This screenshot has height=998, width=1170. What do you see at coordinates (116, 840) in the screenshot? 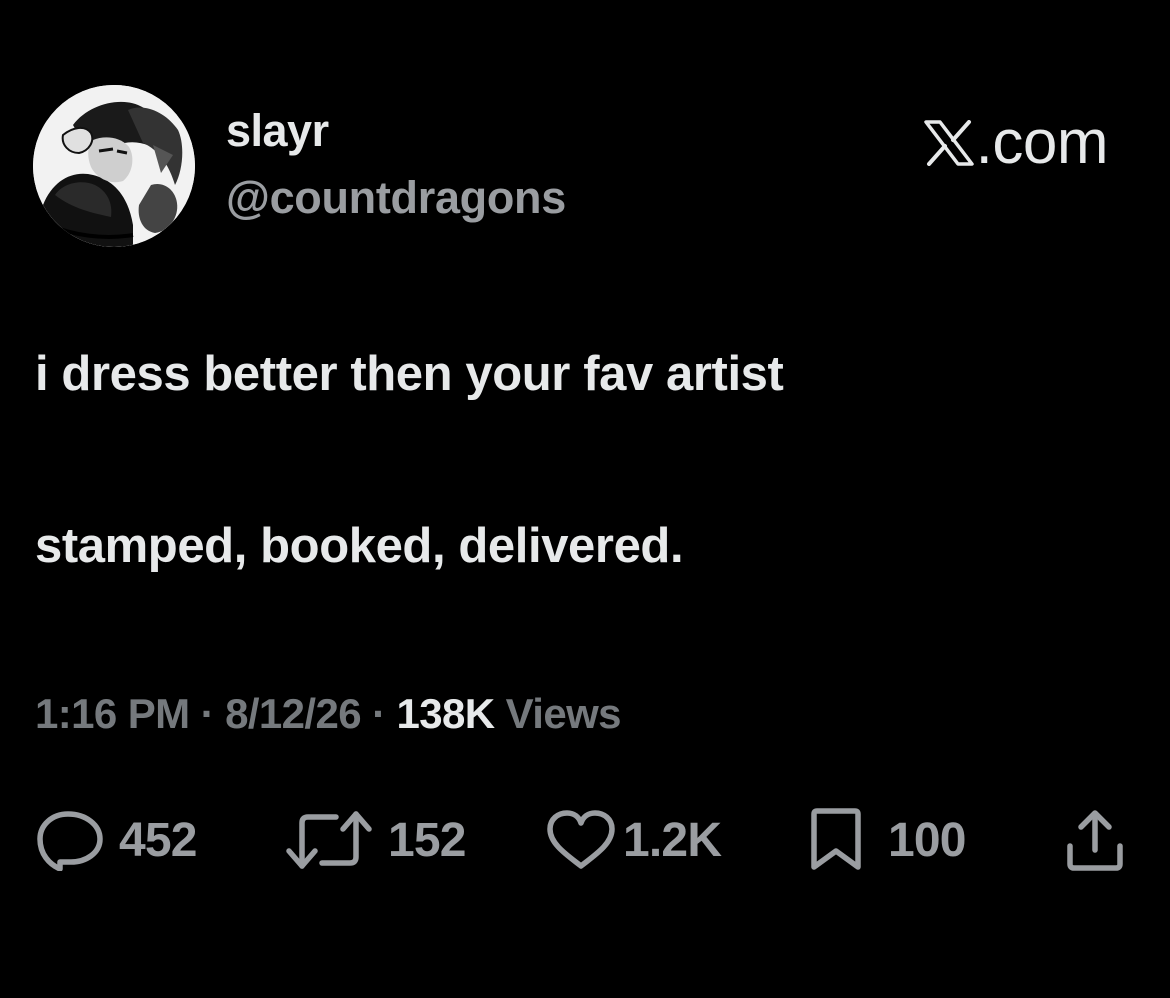
I see `reply-button: 452` at bounding box center [116, 840].